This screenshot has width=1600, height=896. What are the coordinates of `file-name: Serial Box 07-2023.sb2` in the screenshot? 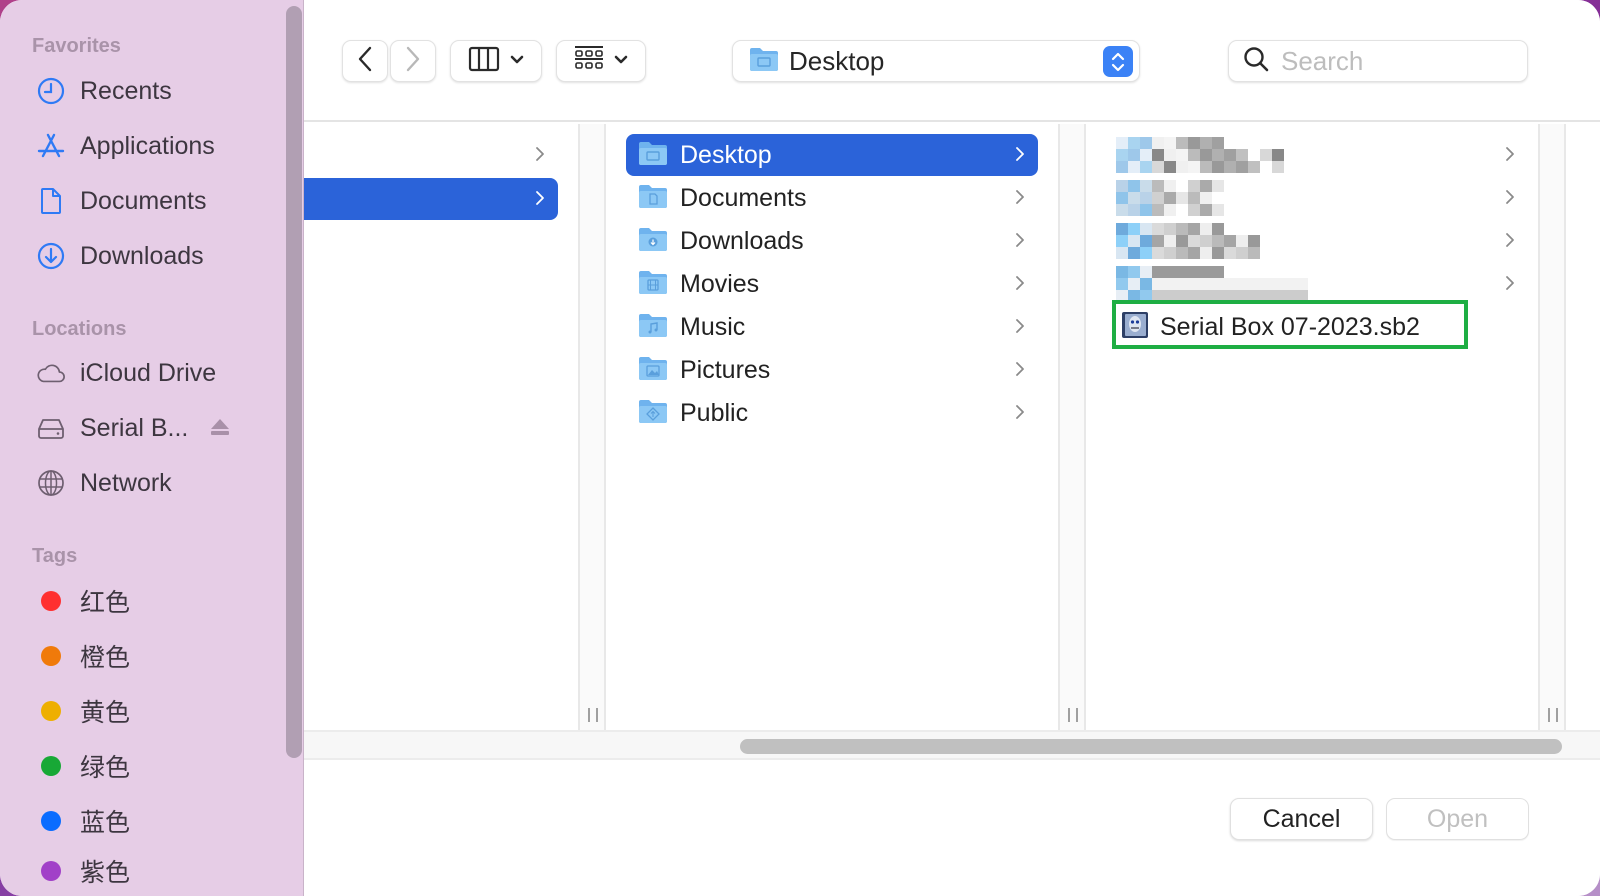 It's located at (1290, 326).